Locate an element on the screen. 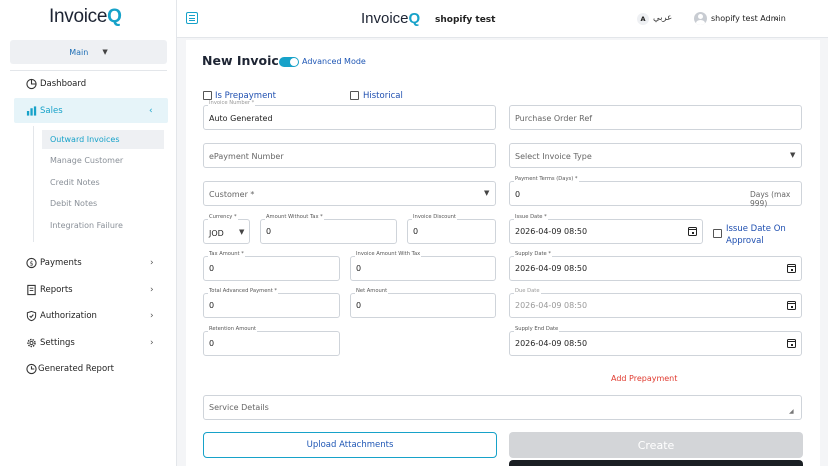 The height and width of the screenshot is (466, 828). main-selector: Main ▼ is located at coordinates (88, 52).